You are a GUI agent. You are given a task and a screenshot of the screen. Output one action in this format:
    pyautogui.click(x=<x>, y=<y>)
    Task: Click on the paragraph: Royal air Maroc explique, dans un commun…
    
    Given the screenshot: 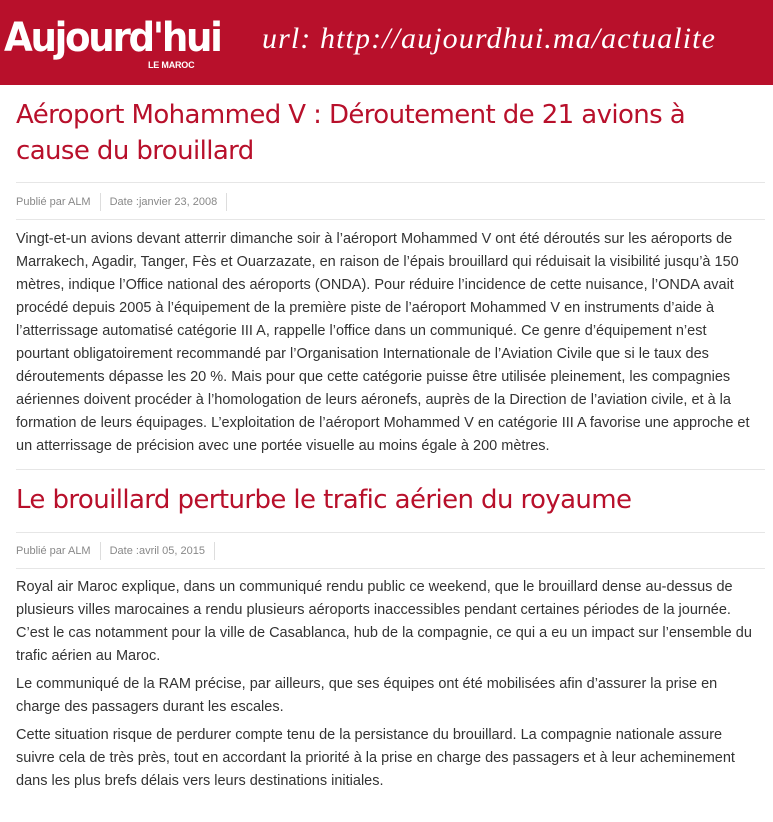 What is the action you would take?
    pyautogui.click(x=384, y=621)
    